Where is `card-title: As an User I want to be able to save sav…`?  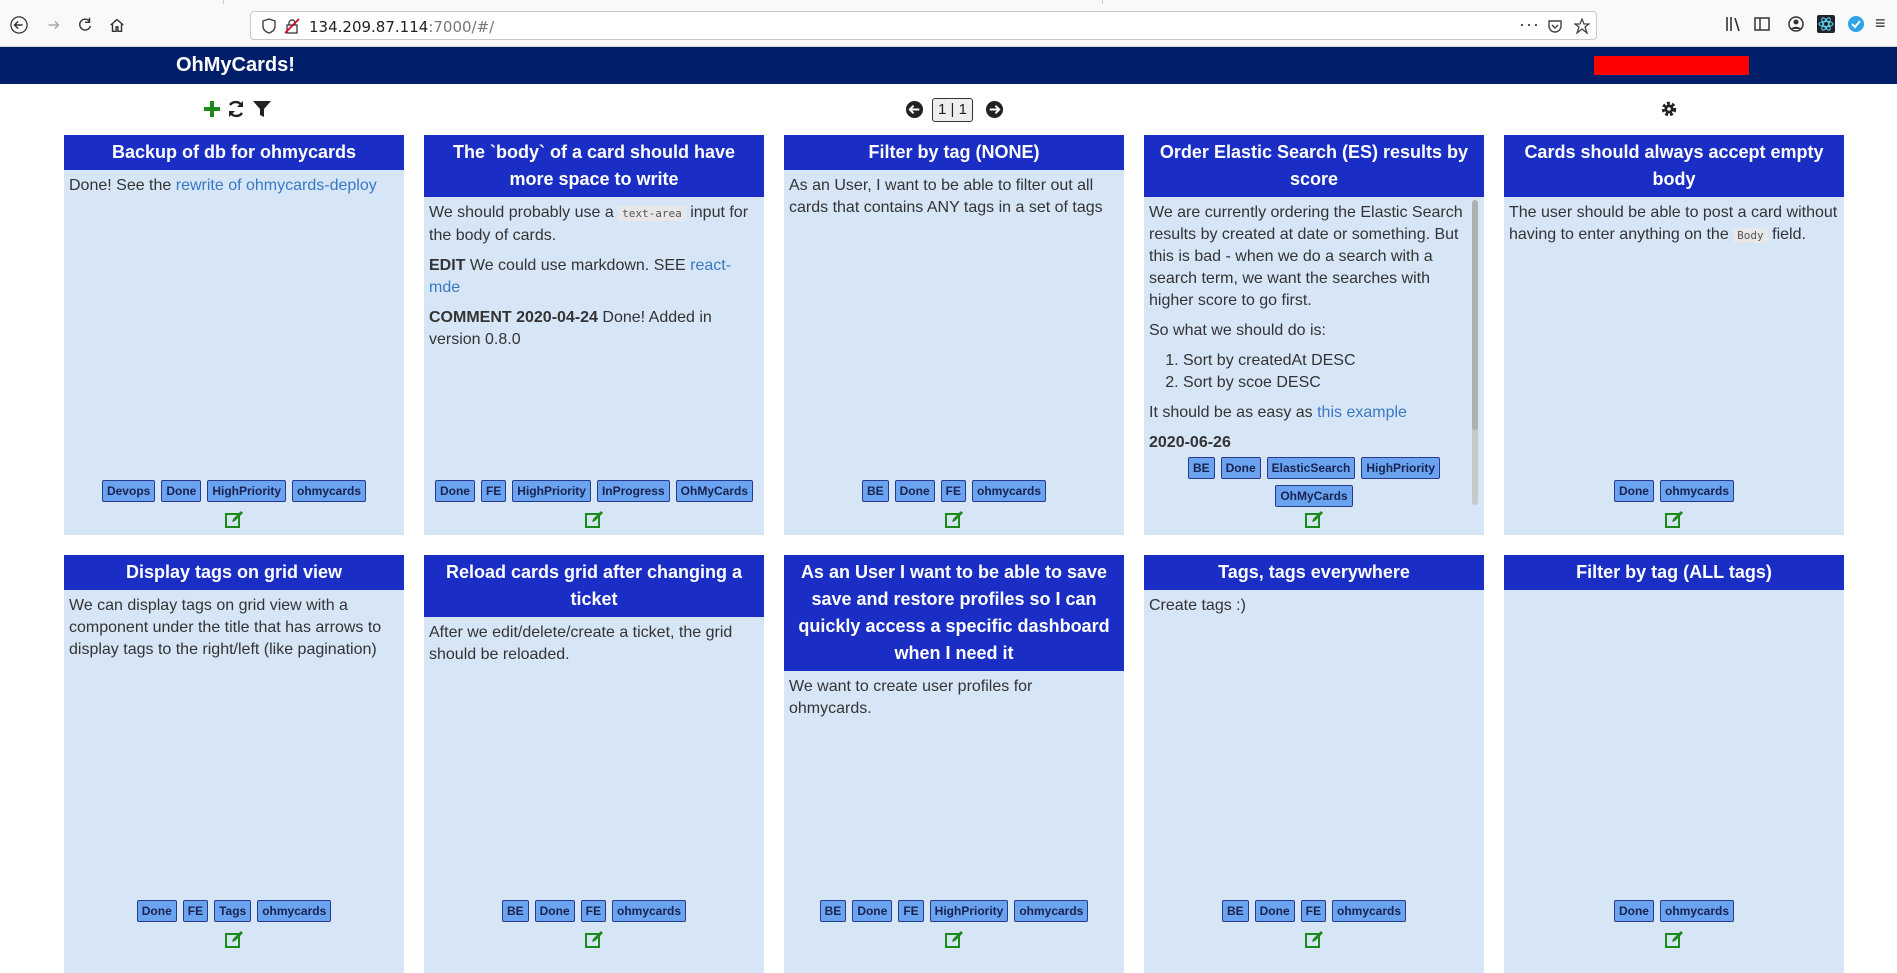 card-title: As an User I want to be able to save sav… is located at coordinates (954, 613).